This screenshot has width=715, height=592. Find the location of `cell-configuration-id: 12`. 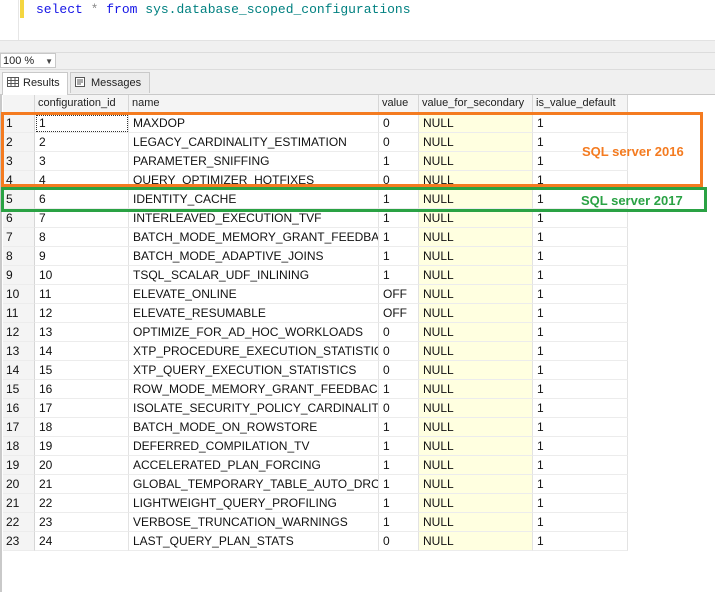

cell-configuration-id: 12 is located at coordinates (82, 313).